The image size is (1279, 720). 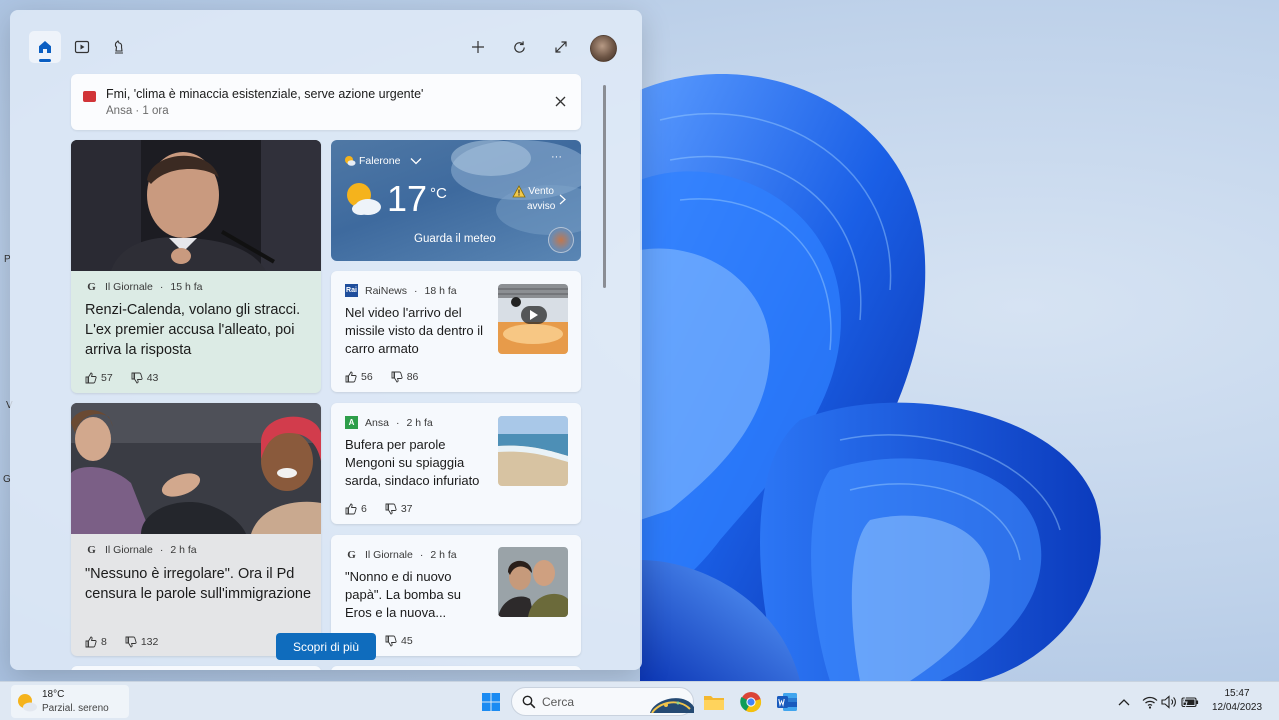 I want to click on system-clock: 15:47 12/04/2023, so click(x=1237, y=701).